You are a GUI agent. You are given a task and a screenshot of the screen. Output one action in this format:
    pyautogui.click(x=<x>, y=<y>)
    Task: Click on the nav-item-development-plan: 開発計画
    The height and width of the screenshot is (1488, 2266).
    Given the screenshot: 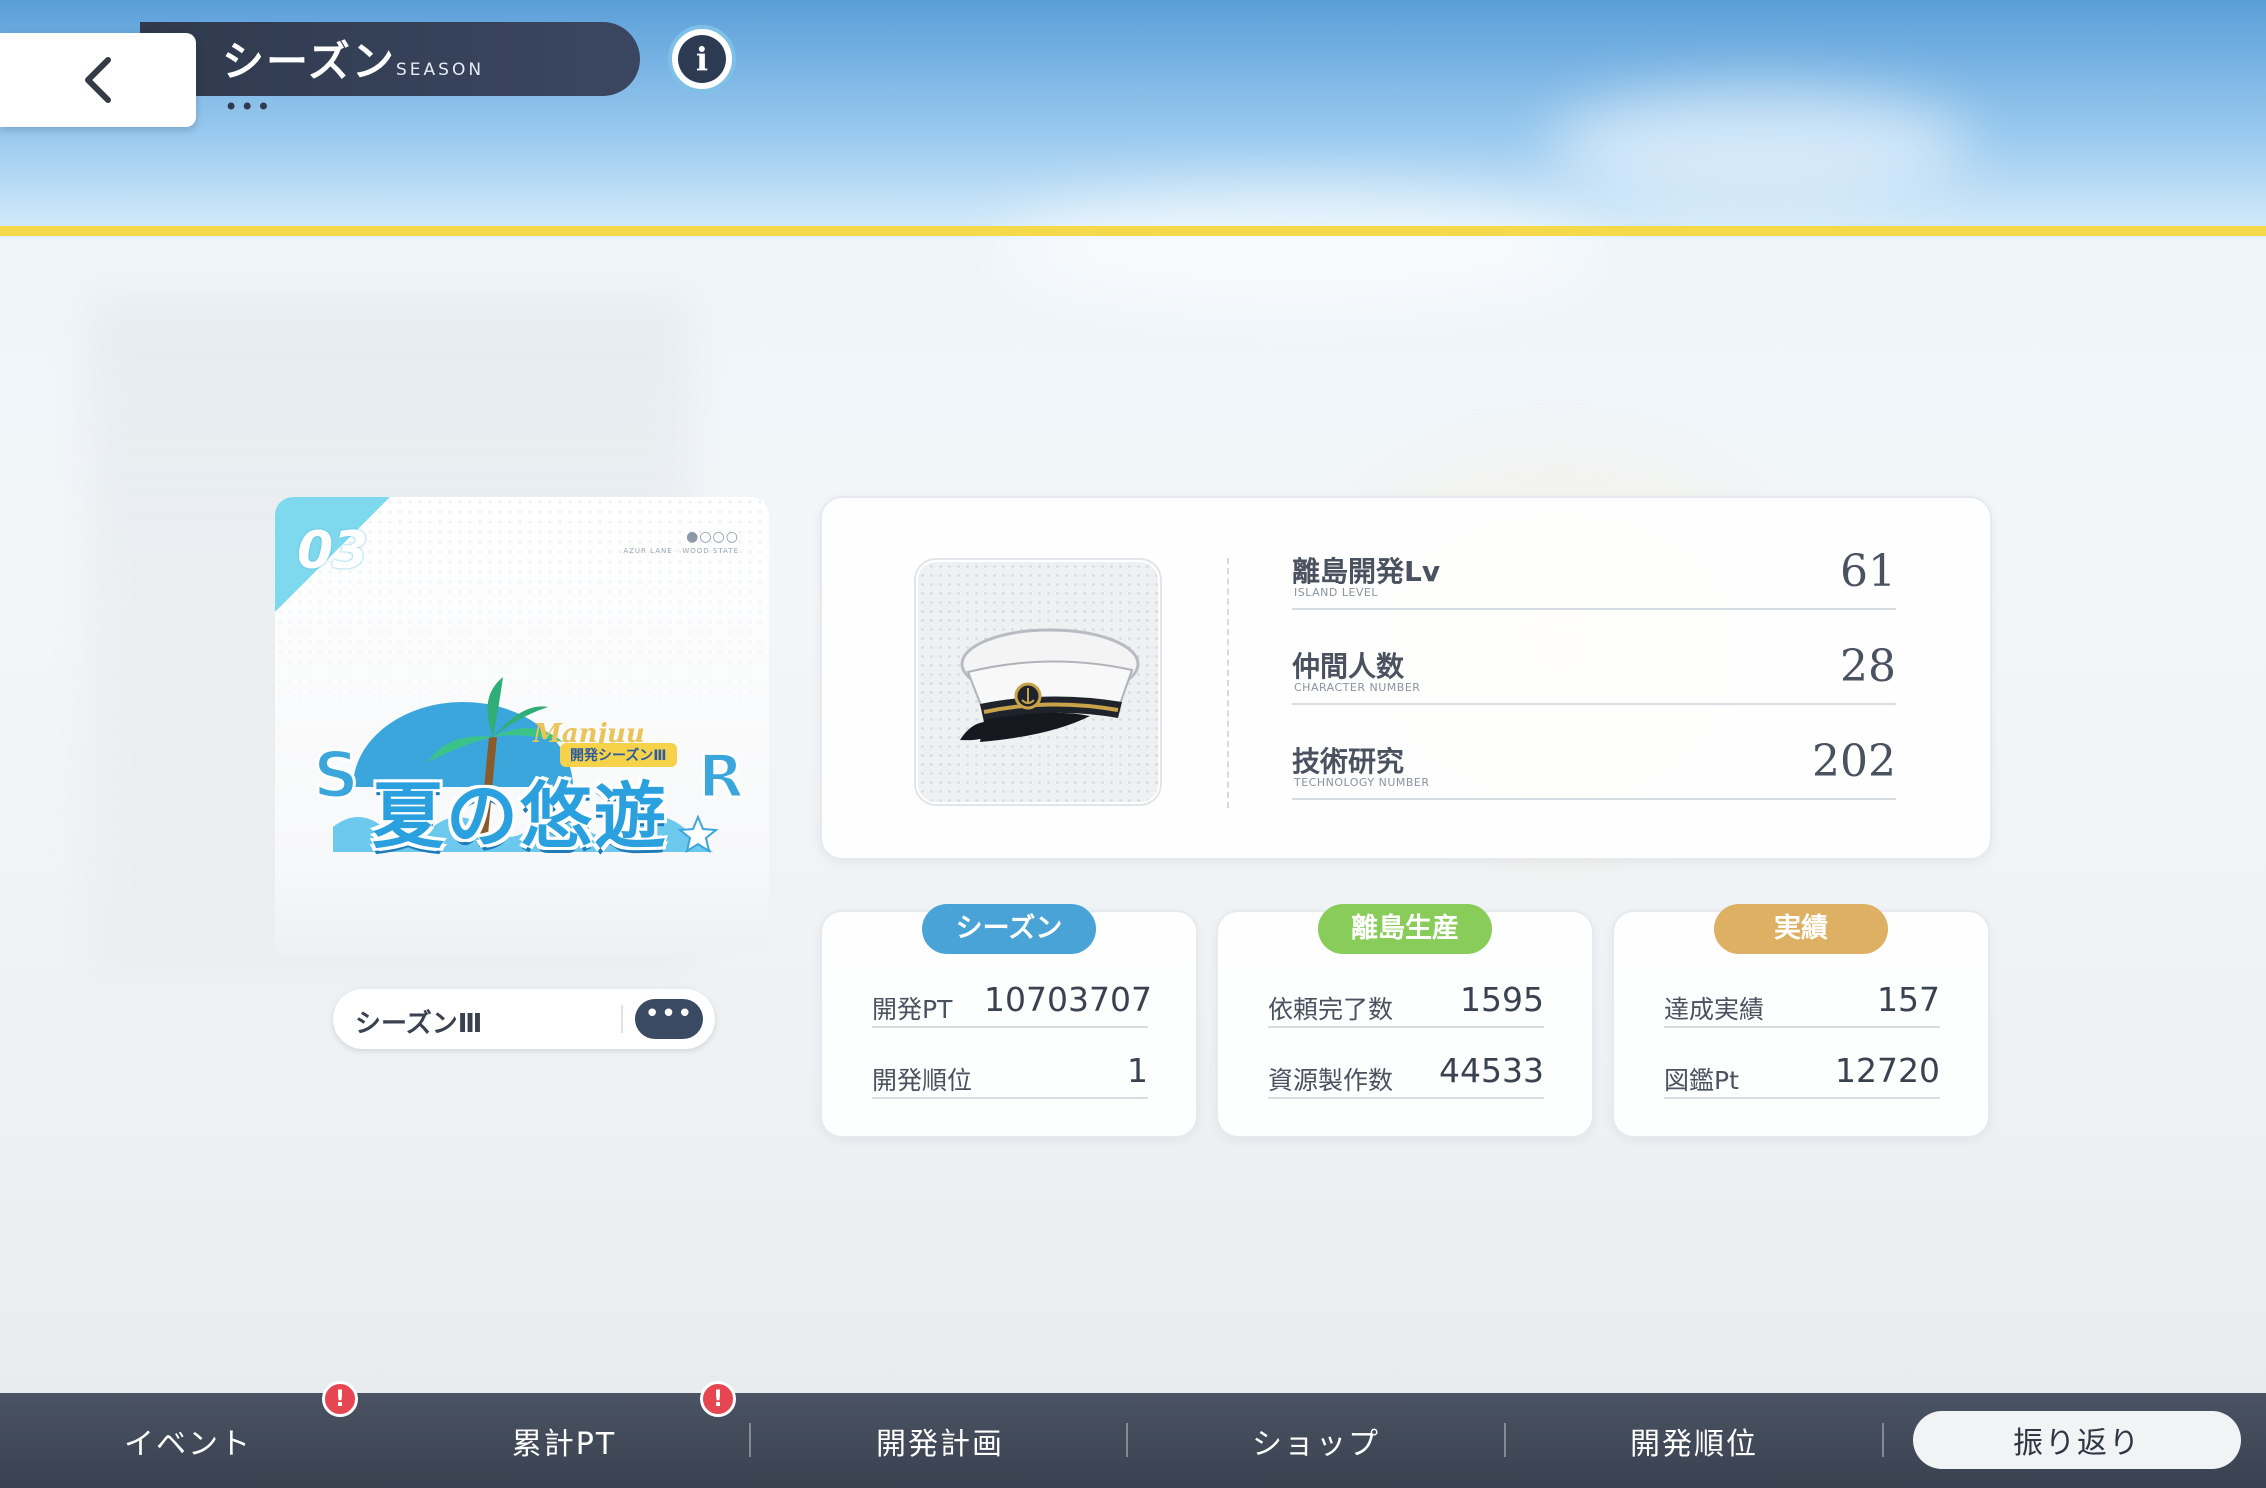 What is the action you would take?
    pyautogui.click(x=940, y=1440)
    